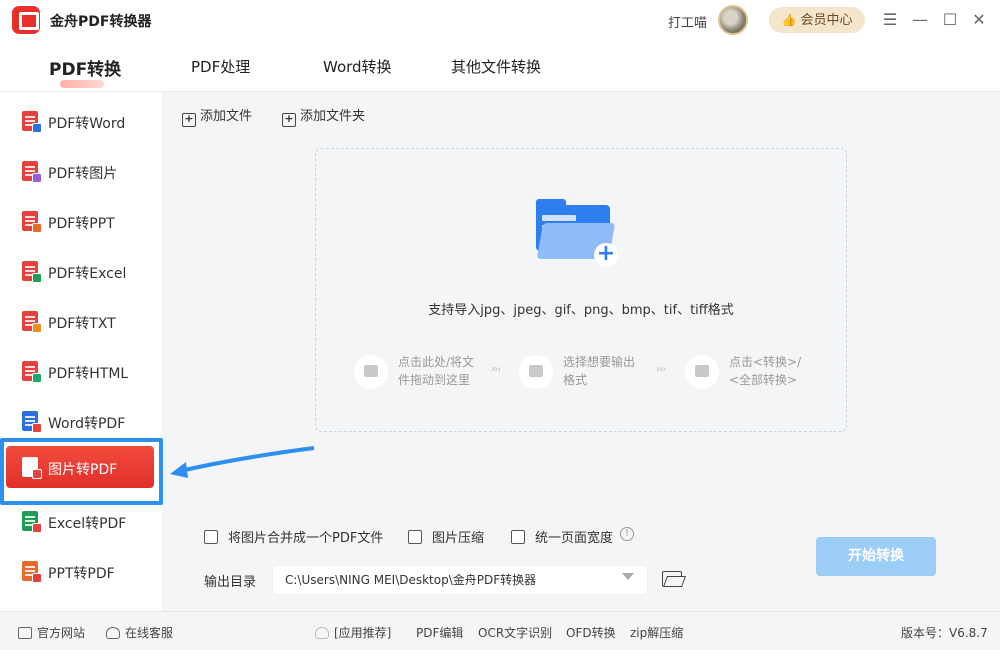 This screenshot has width=1000, height=650. Describe the element at coordinates (439, 632) in the screenshot. I see `link-pdf-edit: PDF编辑` at that location.